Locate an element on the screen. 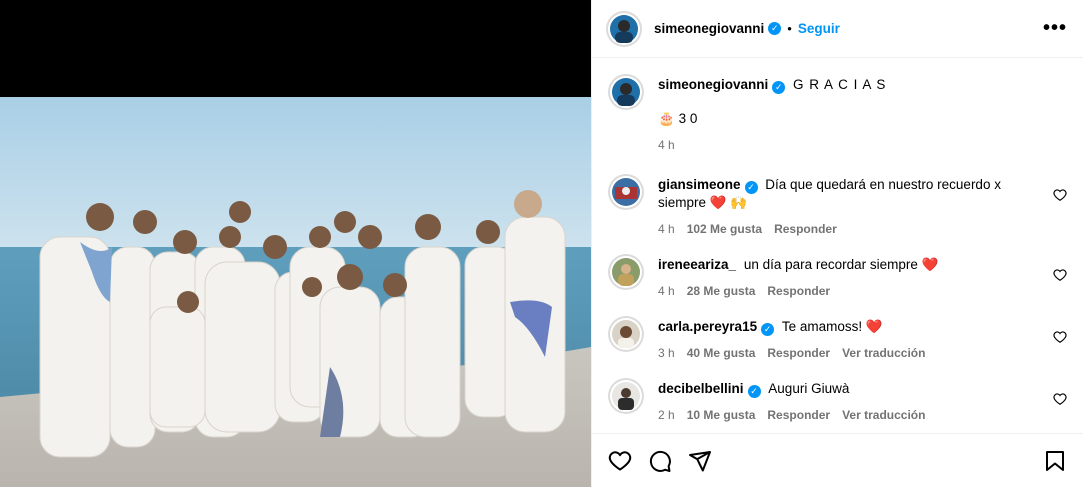 This screenshot has height=487, width=1083. caption-avatar-image is located at coordinates (626, 92).